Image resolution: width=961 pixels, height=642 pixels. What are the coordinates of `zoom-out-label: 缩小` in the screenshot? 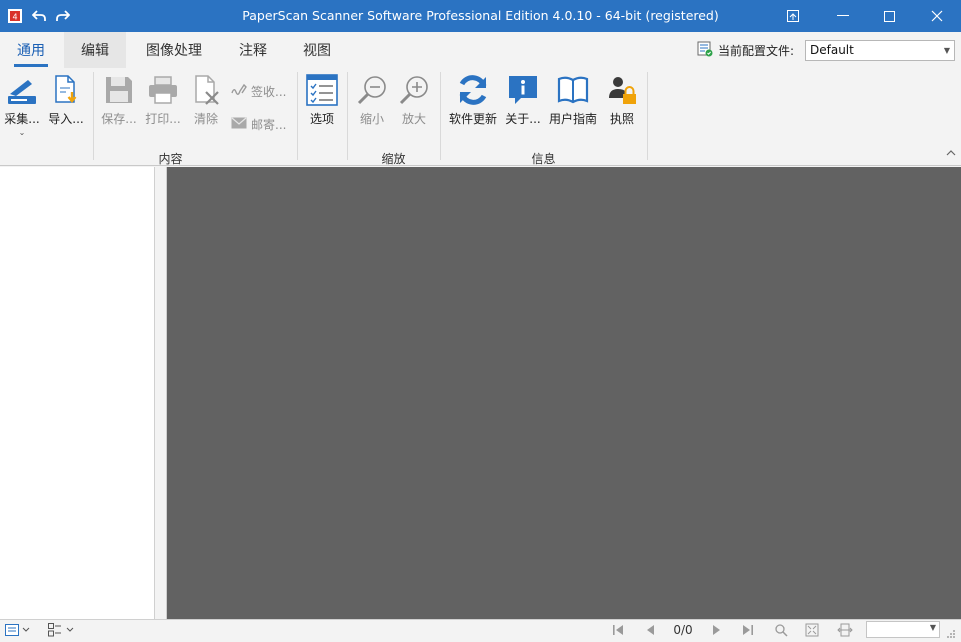 It's located at (371, 119).